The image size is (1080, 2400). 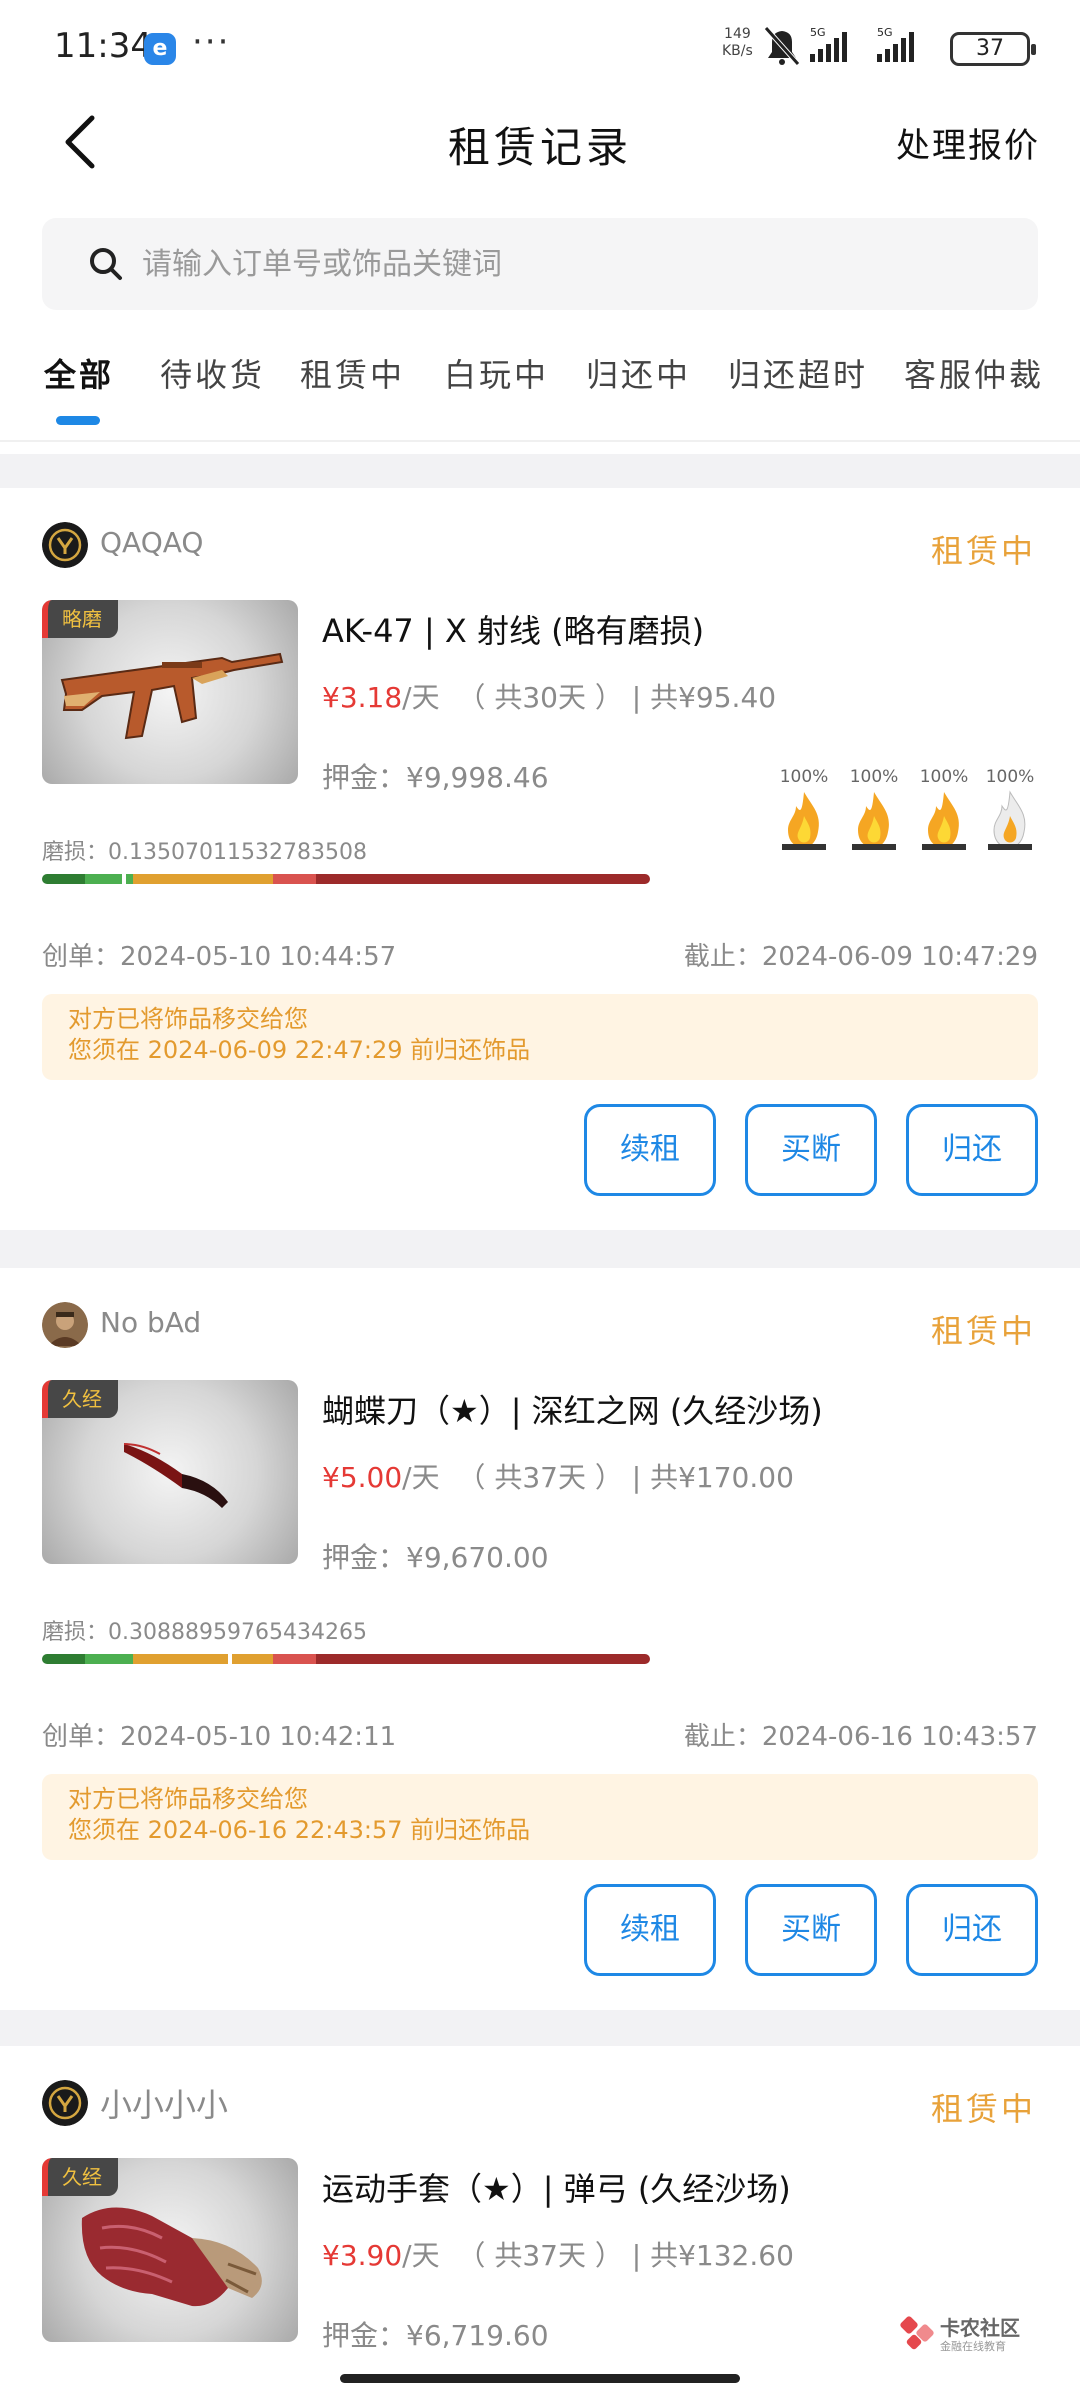 I want to click on deposit-label: 押金：, so click(x=364, y=2335).